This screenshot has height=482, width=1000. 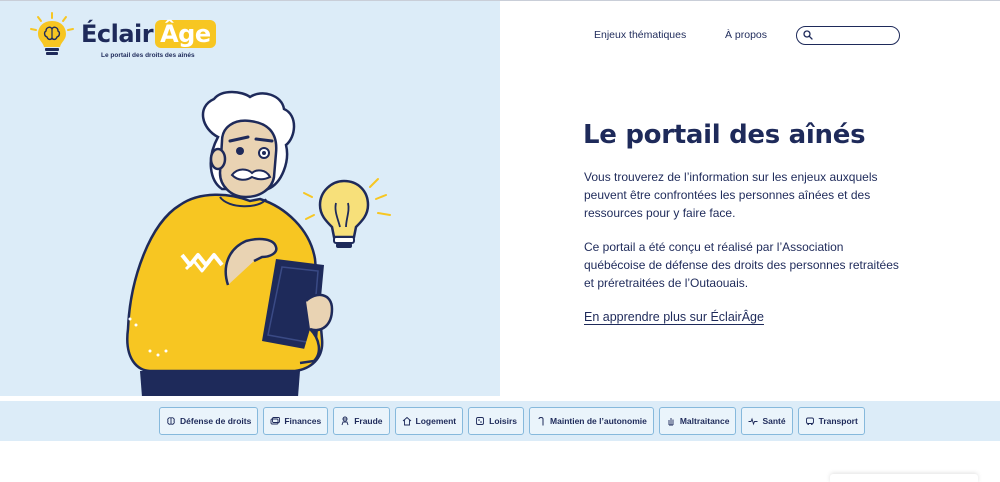 What do you see at coordinates (185, 34) in the screenshot?
I see `logo-word-age: Âge` at bounding box center [185, 34].